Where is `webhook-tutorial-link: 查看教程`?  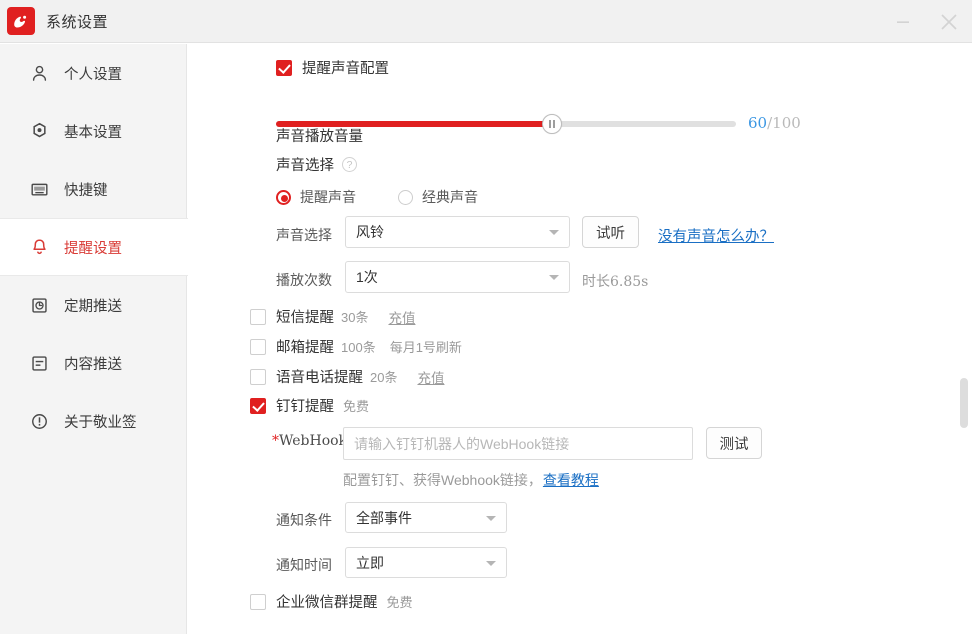
webhook-tutorial-link: 查看教程 is located at coordinates (571, 480).